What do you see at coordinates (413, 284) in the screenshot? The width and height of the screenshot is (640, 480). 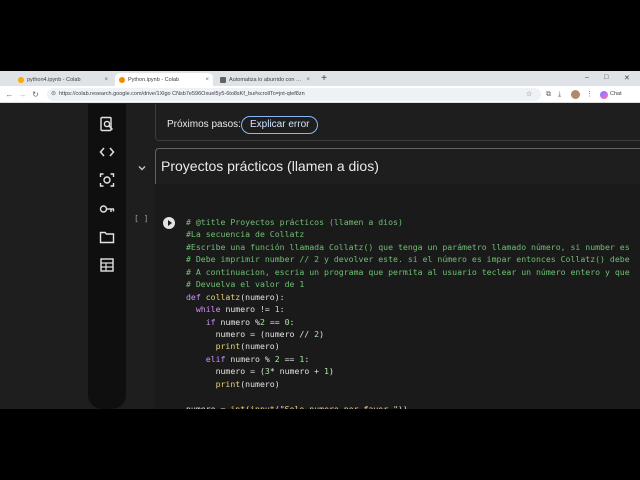 I see `code-line: # Devuelva el valor de 1` at bounding box center [413, 284].